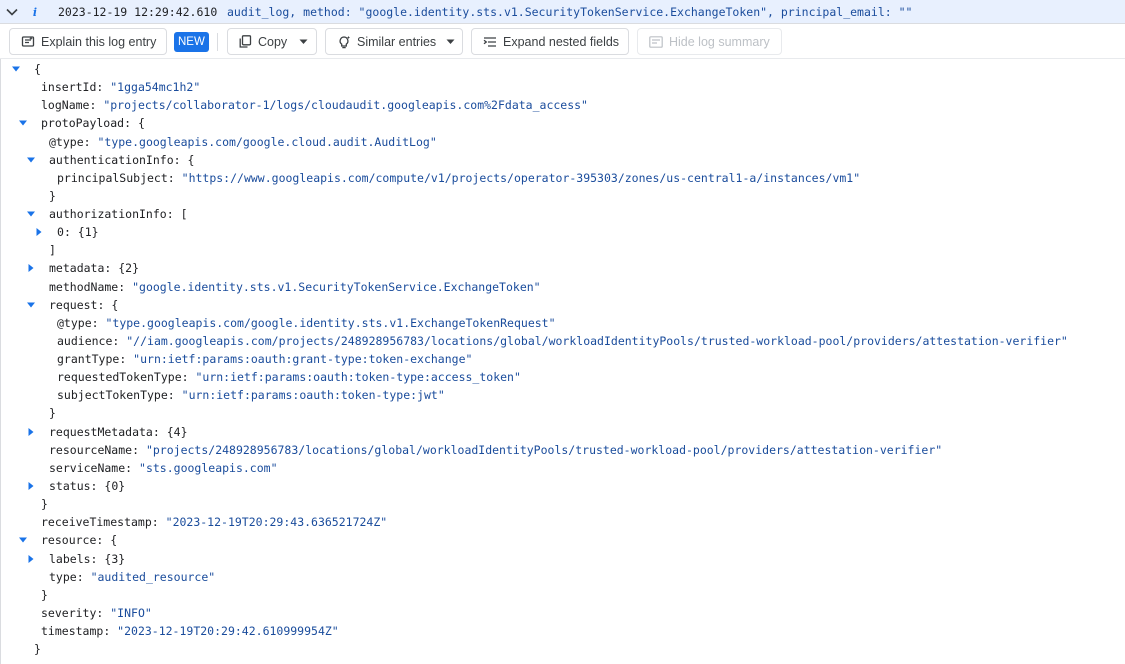 The width and height of the screenshot is (1125, 664). Describe the element at coordinates (69, 613) in the screenshot. I see `json-key: severity` at that location.